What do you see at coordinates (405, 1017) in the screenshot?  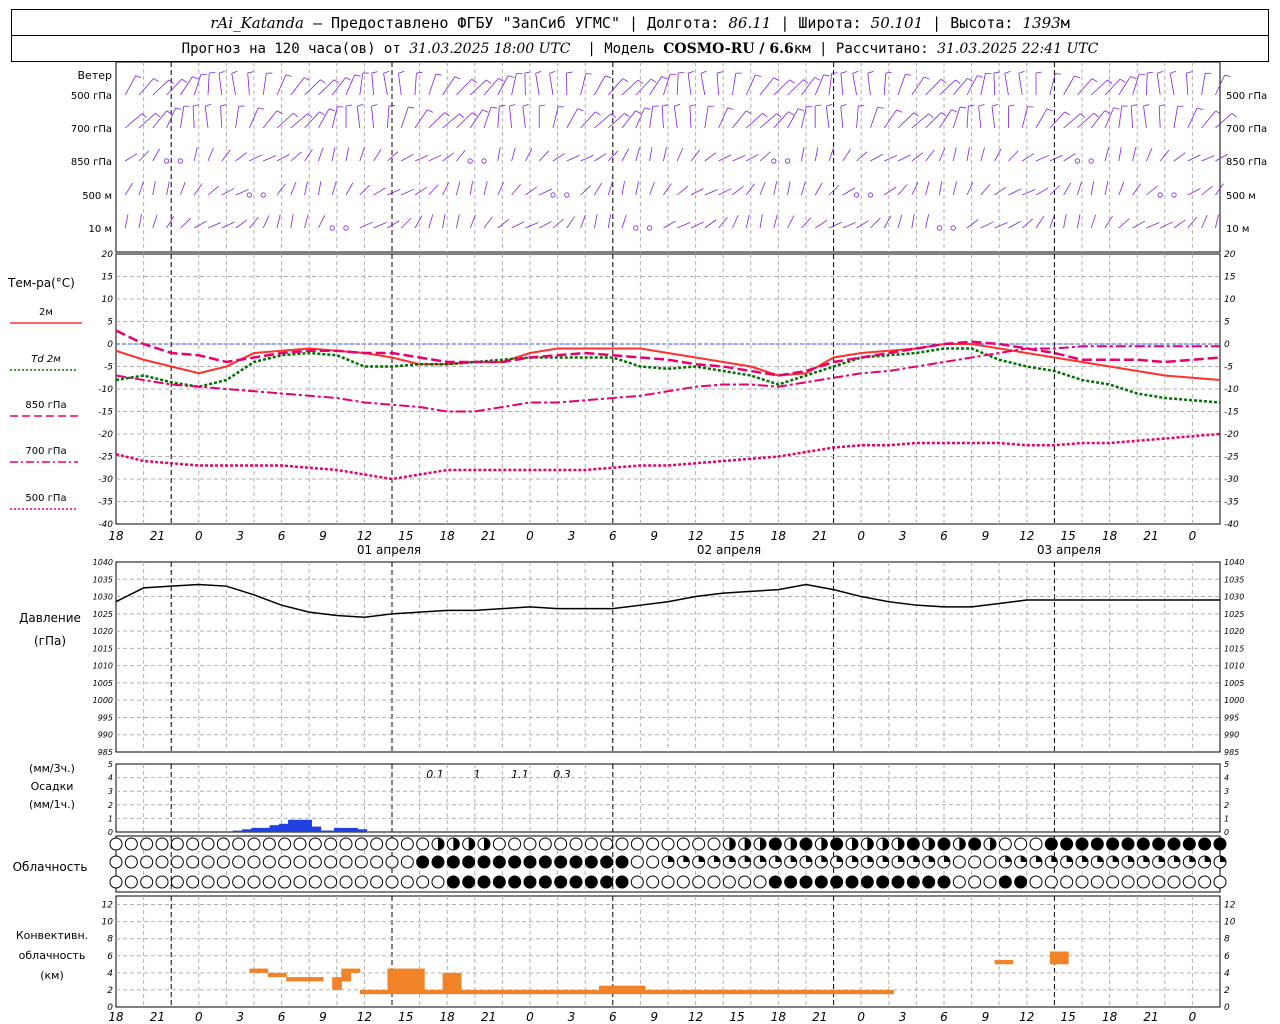 I see `x-hour-label-bottom: 15` at bounding box center [405, 1017].